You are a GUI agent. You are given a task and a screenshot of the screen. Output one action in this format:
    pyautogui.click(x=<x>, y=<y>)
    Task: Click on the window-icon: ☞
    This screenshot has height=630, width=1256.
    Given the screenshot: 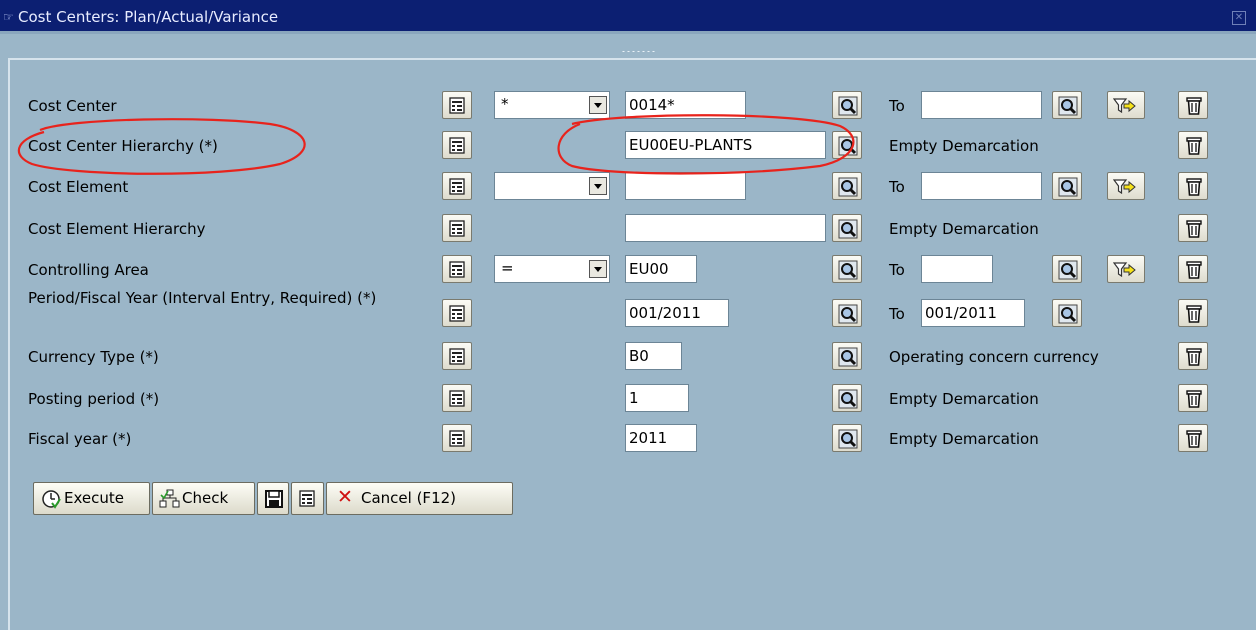 What is the action you would take?
    pyautogui.click(x=8, y=17)
    